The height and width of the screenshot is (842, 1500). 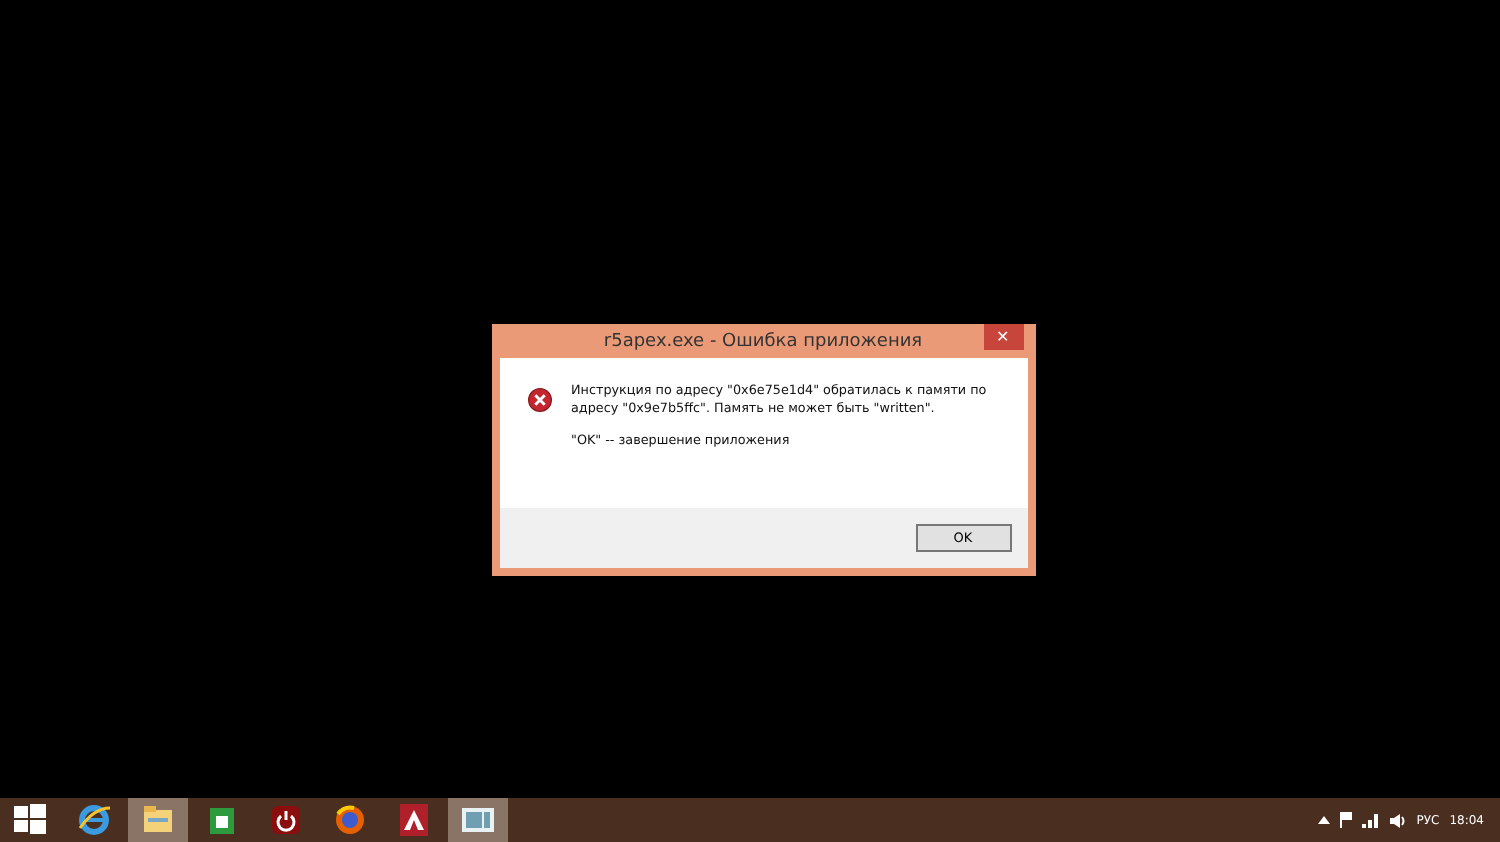 I want to click on close-button: ✕, so click(x=1003, y=337).